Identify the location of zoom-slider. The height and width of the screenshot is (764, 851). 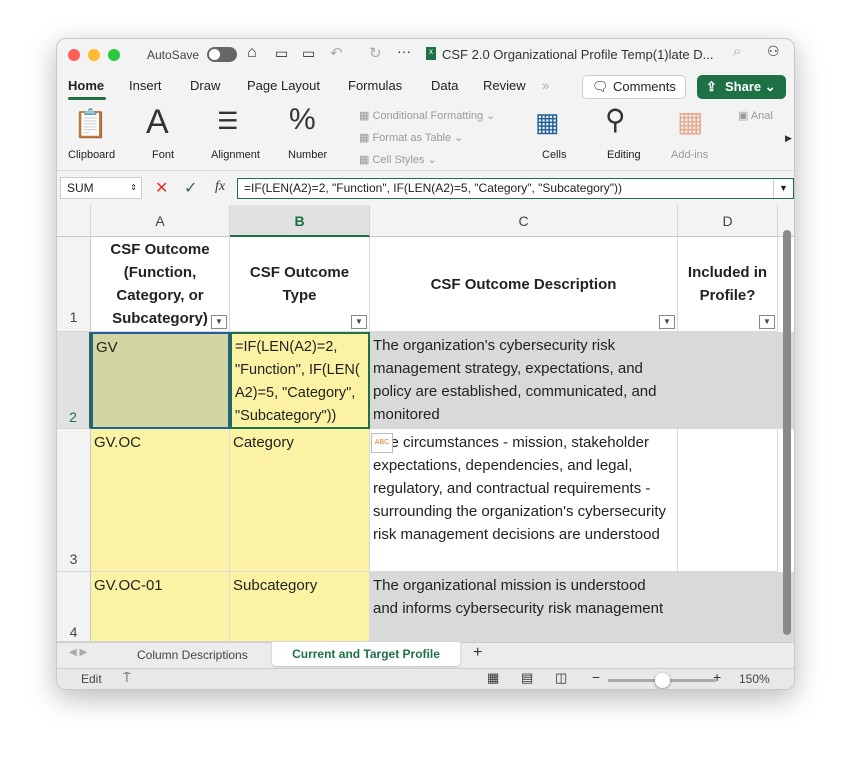
(662, 680).